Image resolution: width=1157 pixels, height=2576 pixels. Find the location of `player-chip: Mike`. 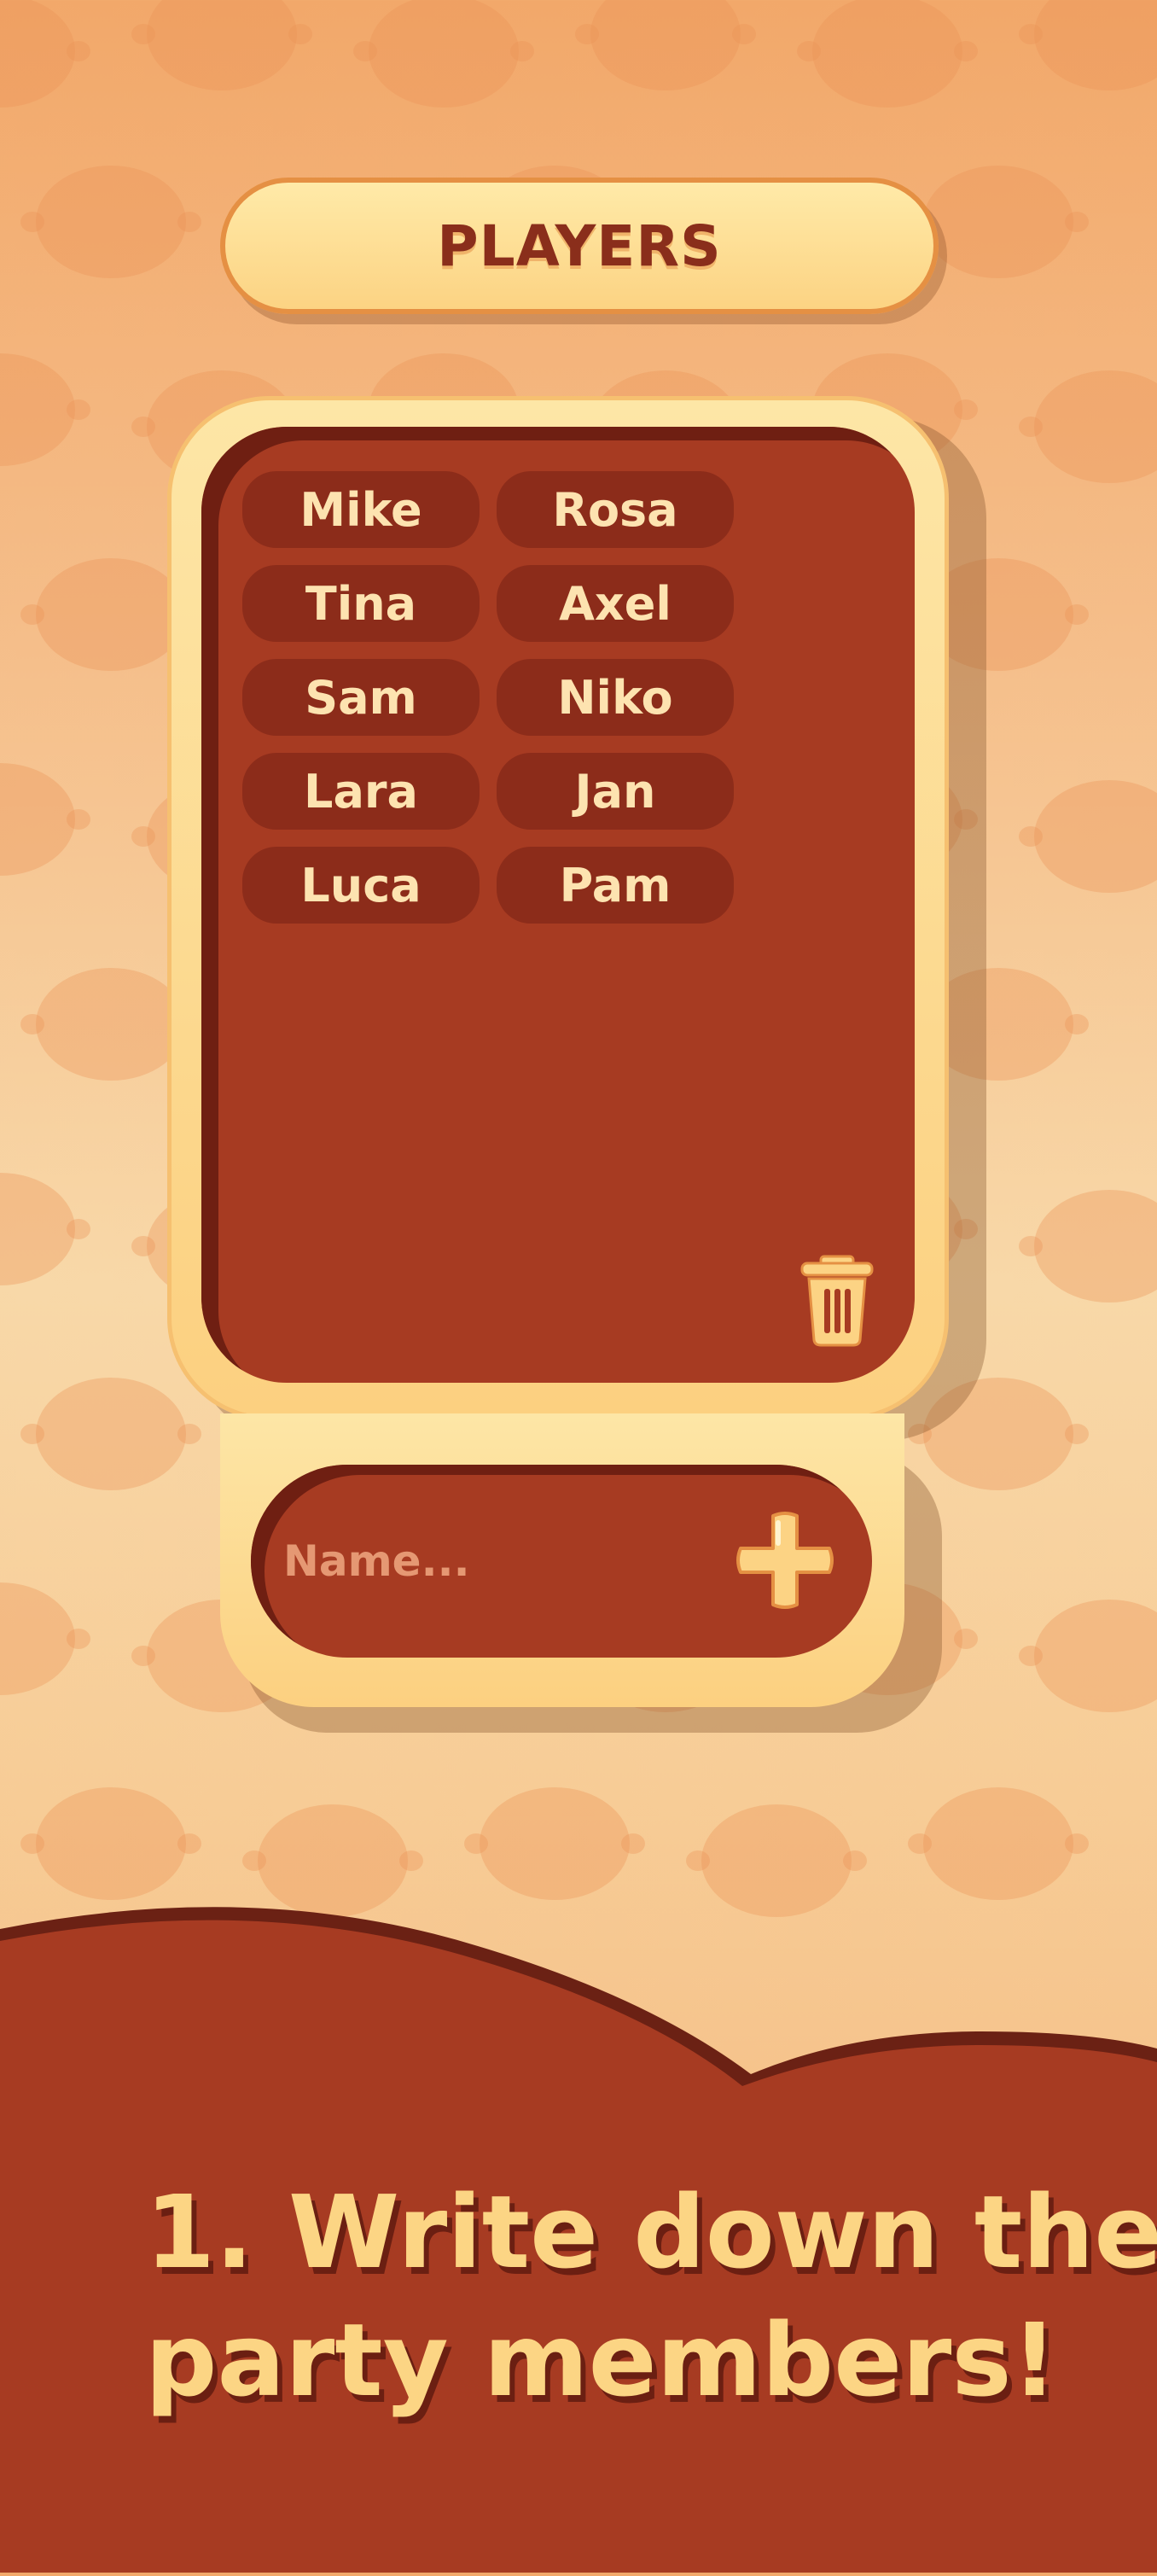

player-chip: Mike is located at coordinates (361, 509).